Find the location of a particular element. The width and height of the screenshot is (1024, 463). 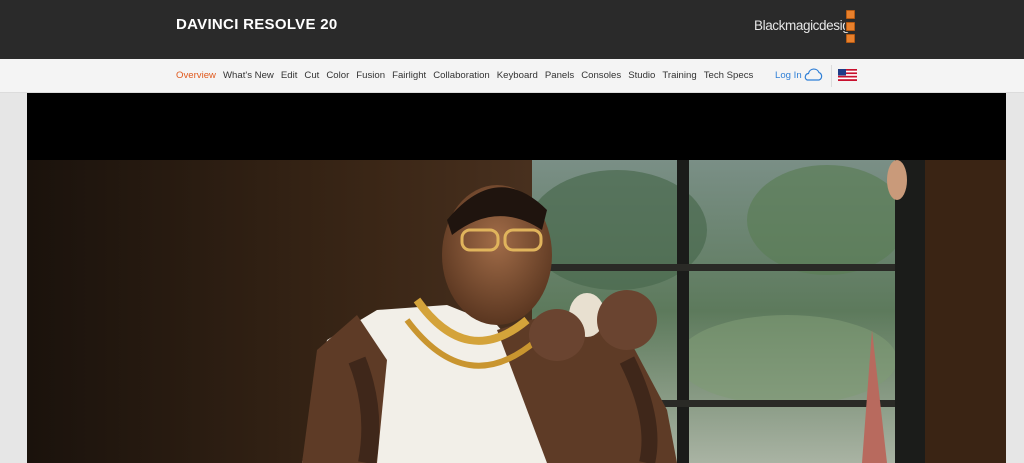

cloud-icon is located at coordinates (813, 75).